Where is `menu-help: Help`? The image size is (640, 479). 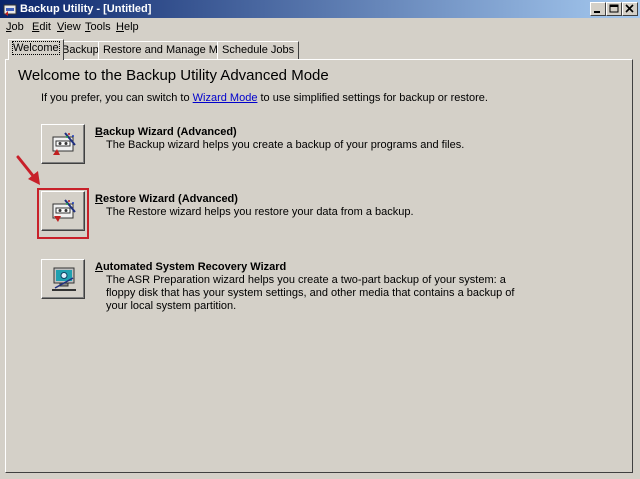 menu-help: Help is located at coordinates (127, 27).